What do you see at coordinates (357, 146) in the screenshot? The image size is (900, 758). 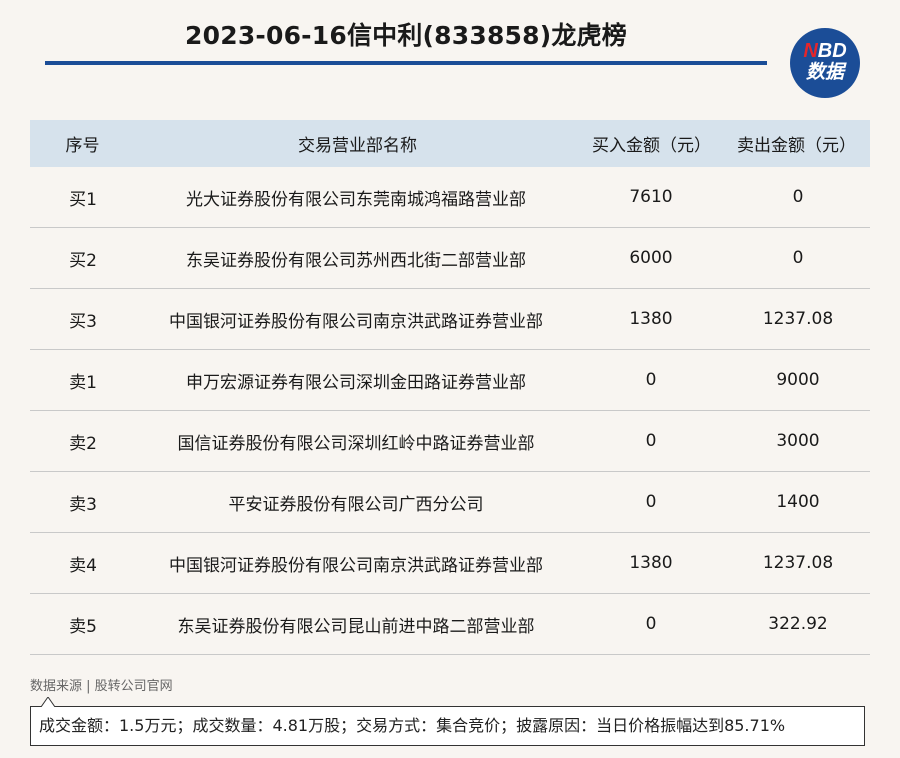 I see `header-branch-name: 交易营业部名称` at bounding box center [357, 146].